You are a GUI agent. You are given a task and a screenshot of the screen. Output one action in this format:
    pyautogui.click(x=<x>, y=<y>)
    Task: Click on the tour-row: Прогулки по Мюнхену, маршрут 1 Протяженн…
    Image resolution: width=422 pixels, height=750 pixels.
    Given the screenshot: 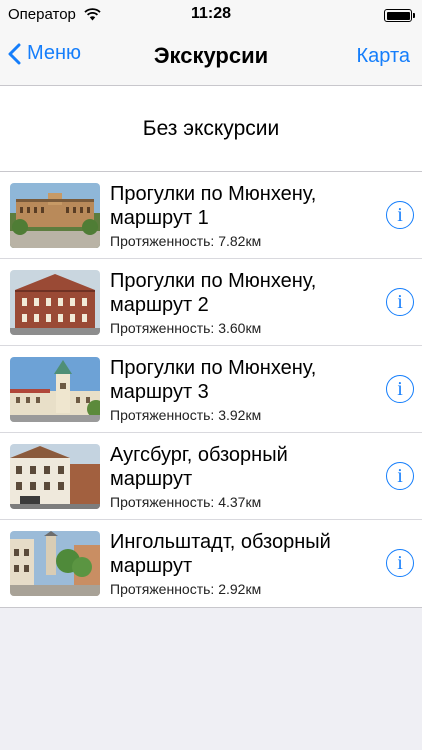 What is the action you would take?
    pyautogui.click(x=211, y=215)
    